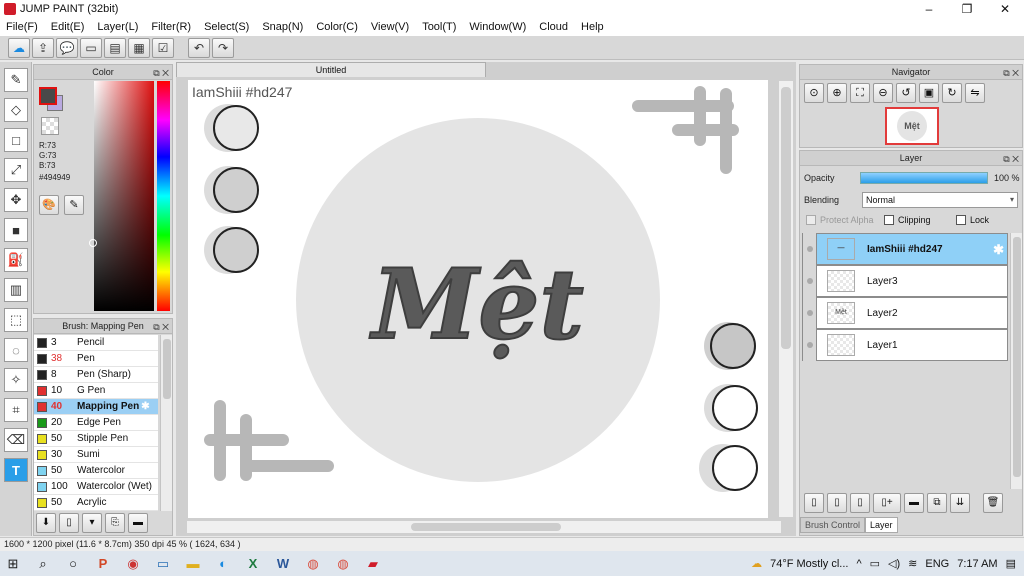 The width and height of the screenshot is (1024, 576). I want to click on rotate-left-icon: ↺, so click(906, 93).